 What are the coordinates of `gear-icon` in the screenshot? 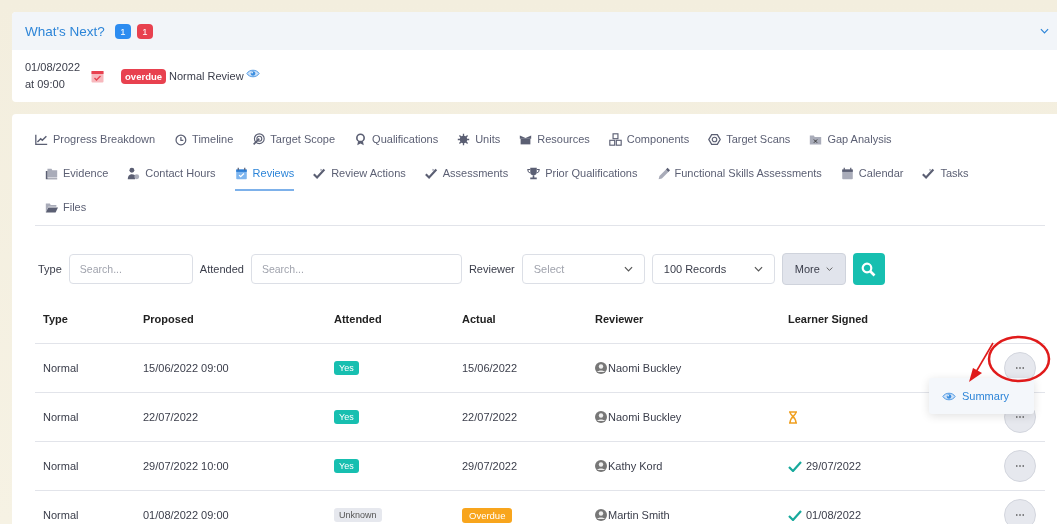 It's located at (464, 139).